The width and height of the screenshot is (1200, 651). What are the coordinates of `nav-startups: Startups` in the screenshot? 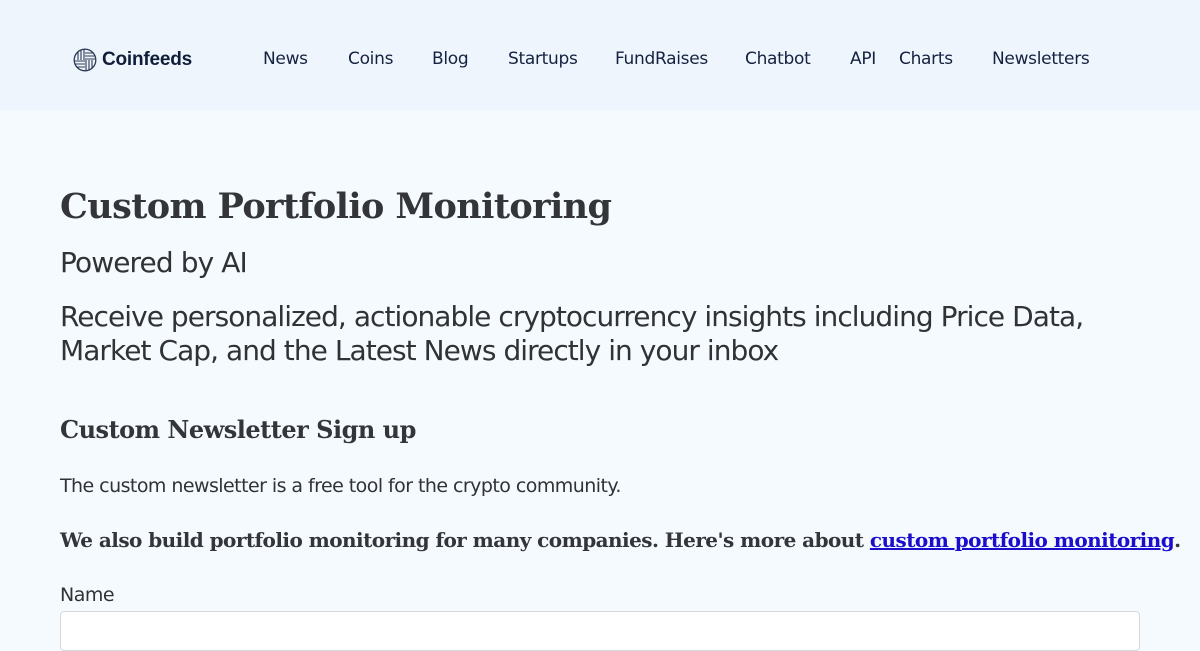 It's located at (543, 59).